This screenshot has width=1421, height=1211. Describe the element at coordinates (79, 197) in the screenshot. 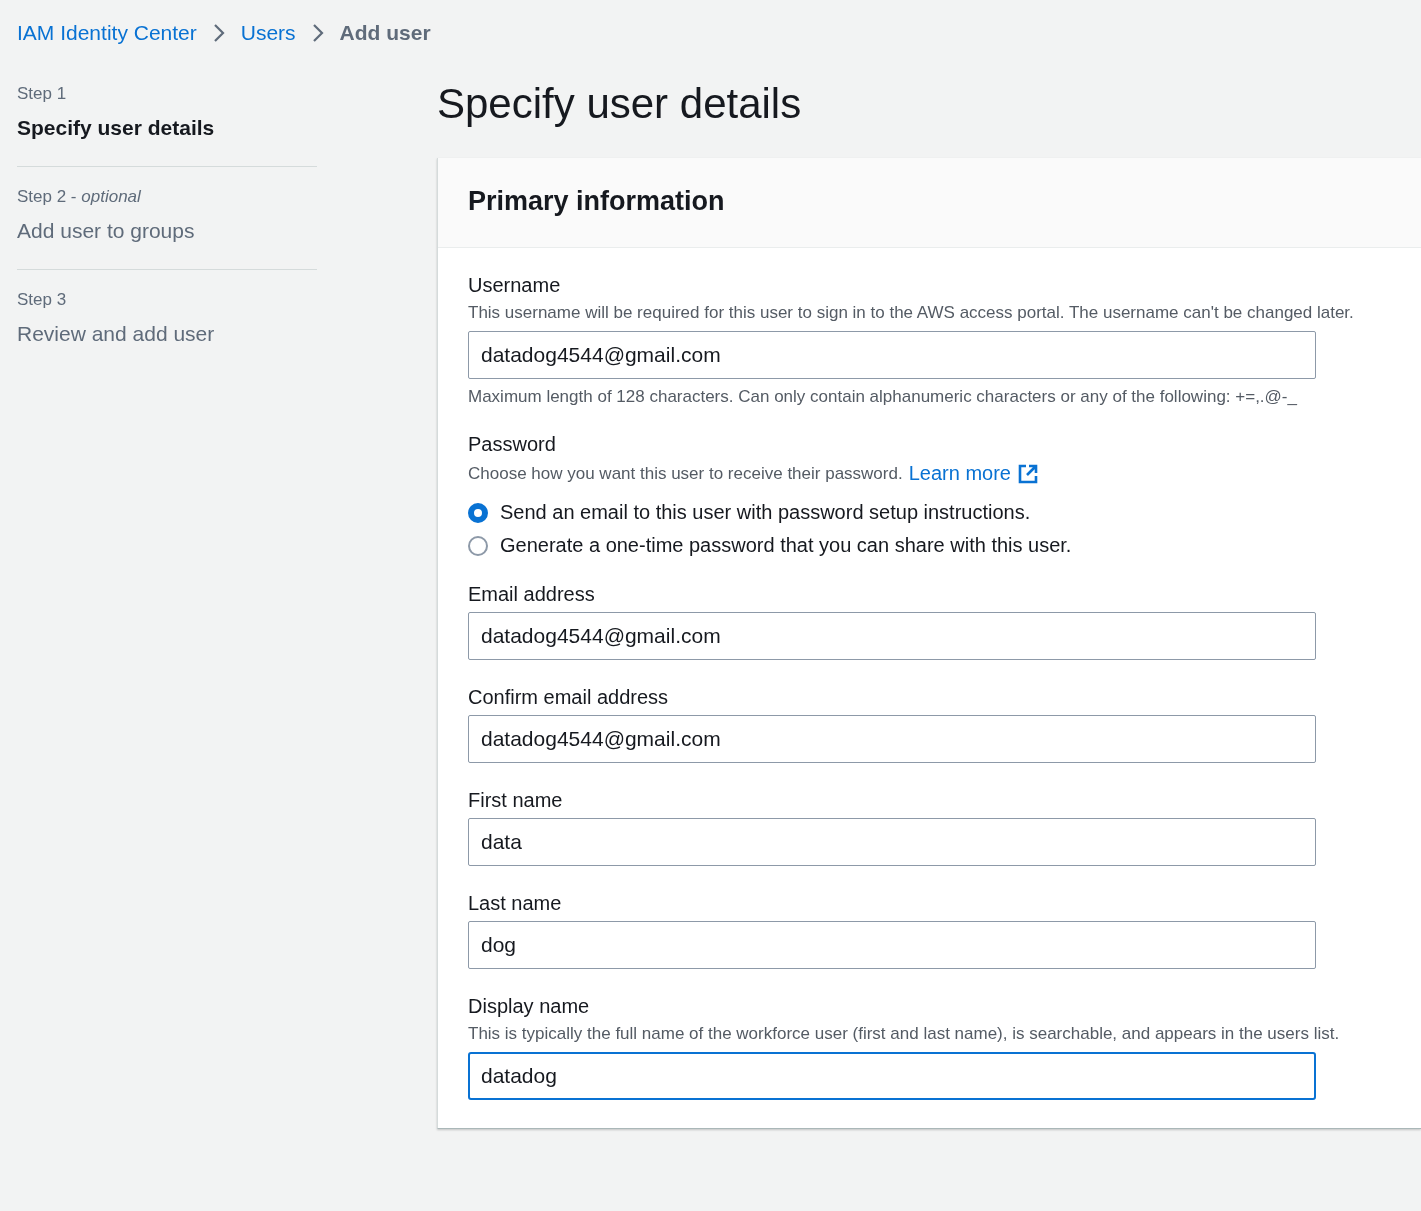

I see `step-number: Step 2 - optional` at that location.